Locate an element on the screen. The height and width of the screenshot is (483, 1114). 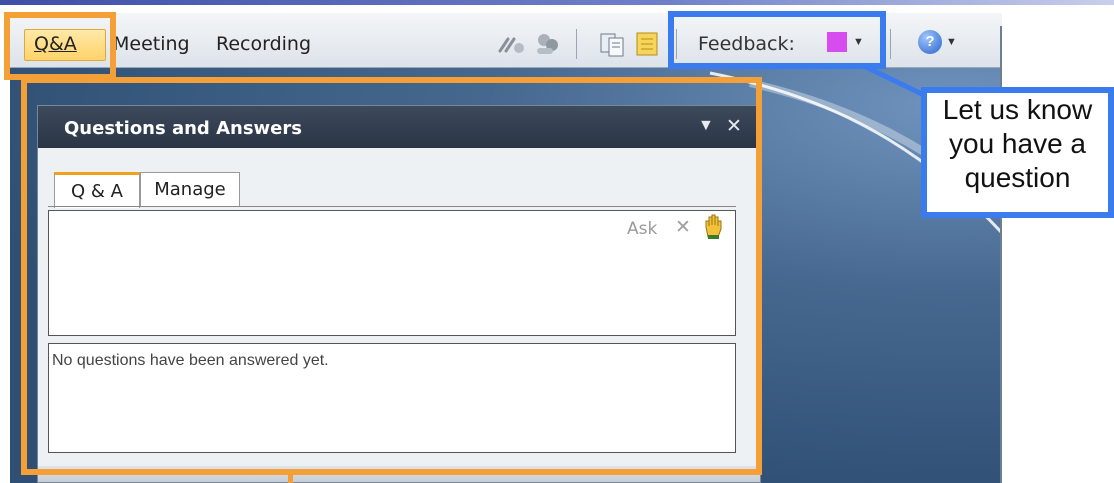
copy-document-icon is located at coordinates (613, 44).